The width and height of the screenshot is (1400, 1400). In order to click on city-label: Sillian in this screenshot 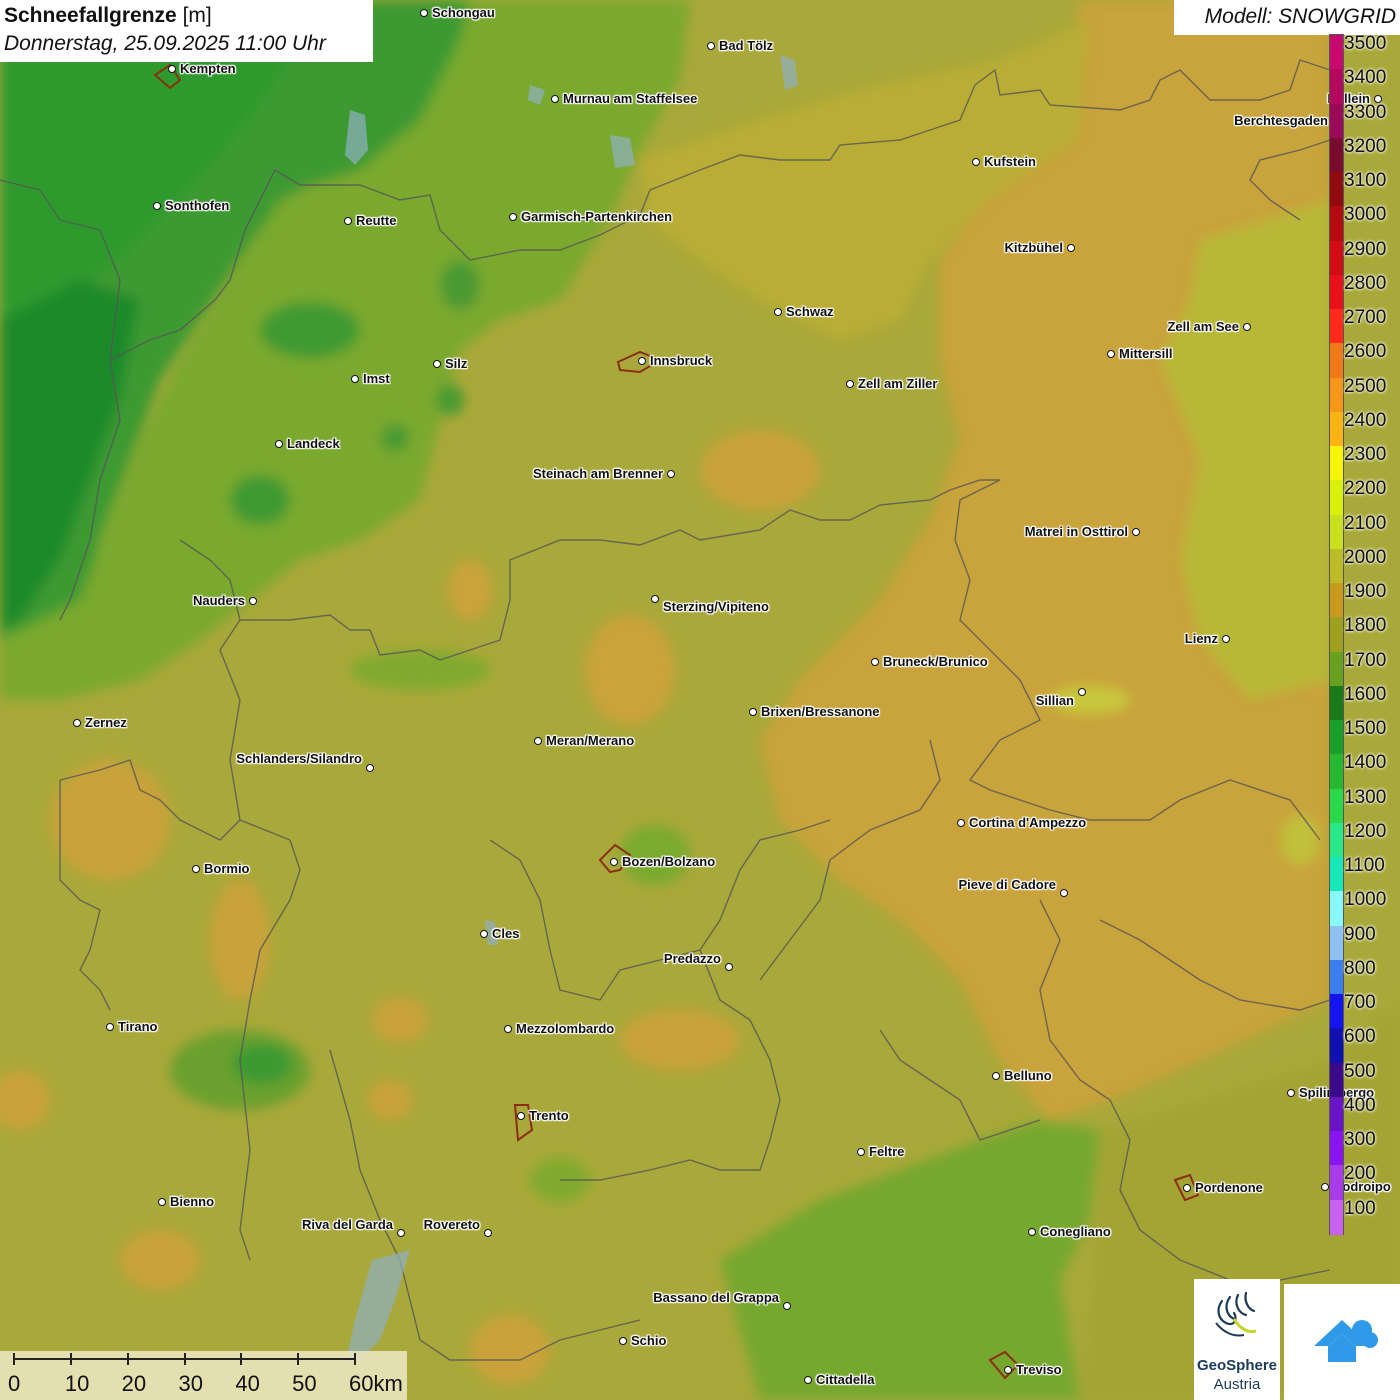, I will do `click(1054, 700)`.